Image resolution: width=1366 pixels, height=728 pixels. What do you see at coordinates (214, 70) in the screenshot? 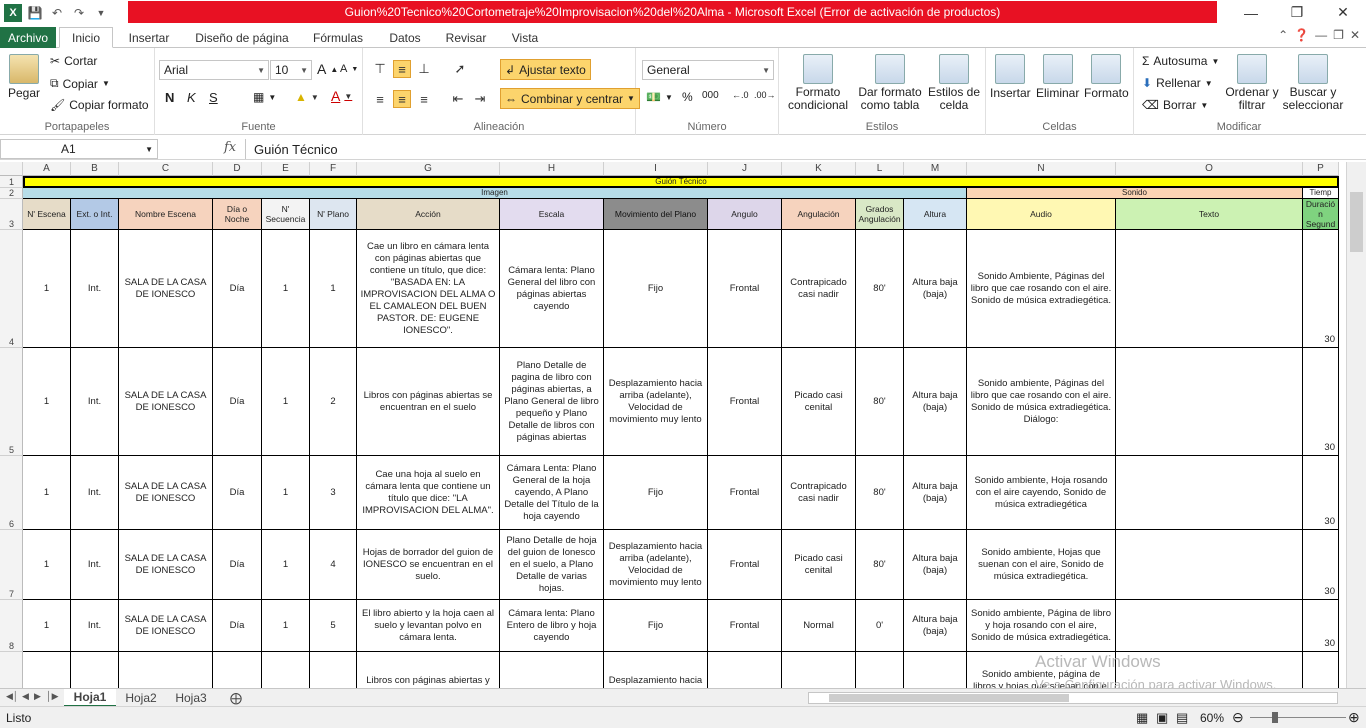
I see `font-name-select: Arial ▼` at bounding box center [214, 70].